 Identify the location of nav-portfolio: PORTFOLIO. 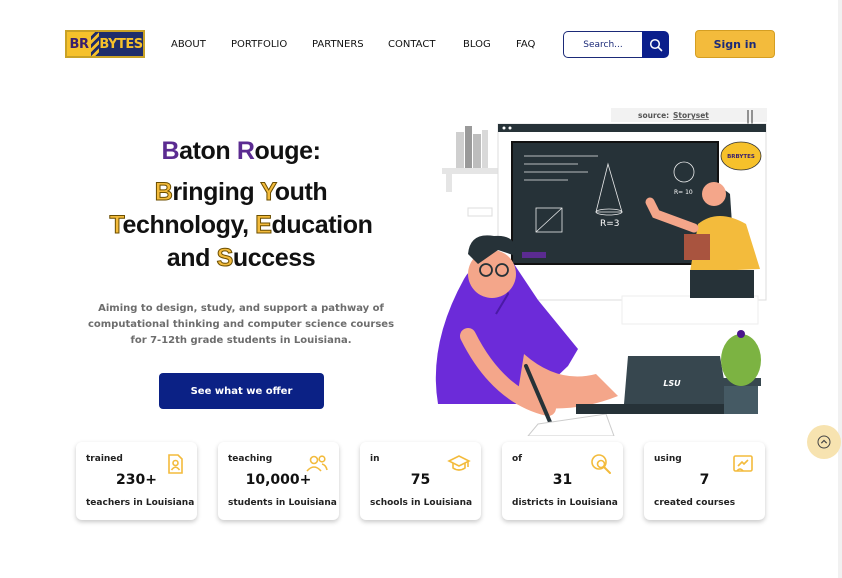
(259, 44).